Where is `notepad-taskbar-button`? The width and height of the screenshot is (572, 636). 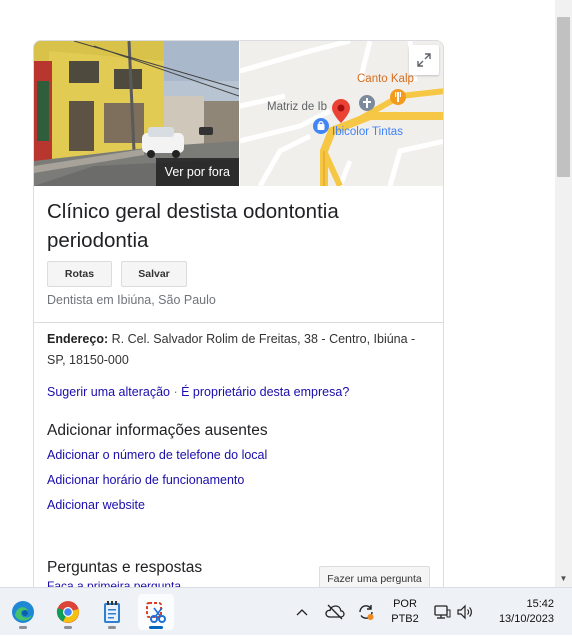 notepad-taskbar-button is located at coordinates (112, 612).